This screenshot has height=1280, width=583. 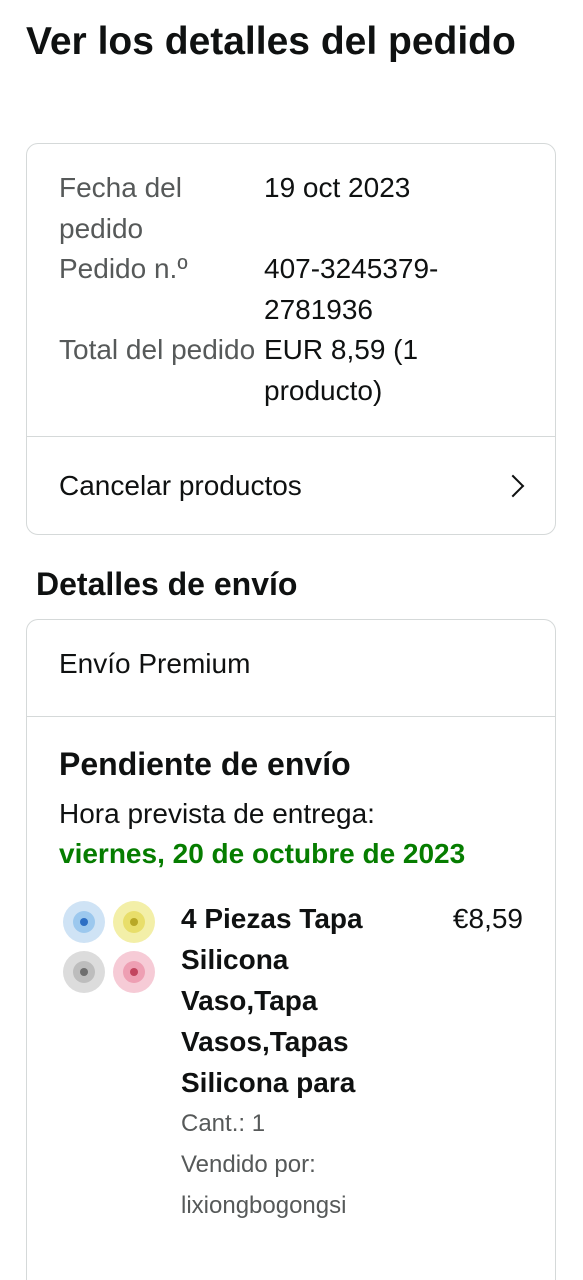 I want to click on order-total-row: Total del pedido EUR 8,59 (1 producto), so click(x=297, y=370).